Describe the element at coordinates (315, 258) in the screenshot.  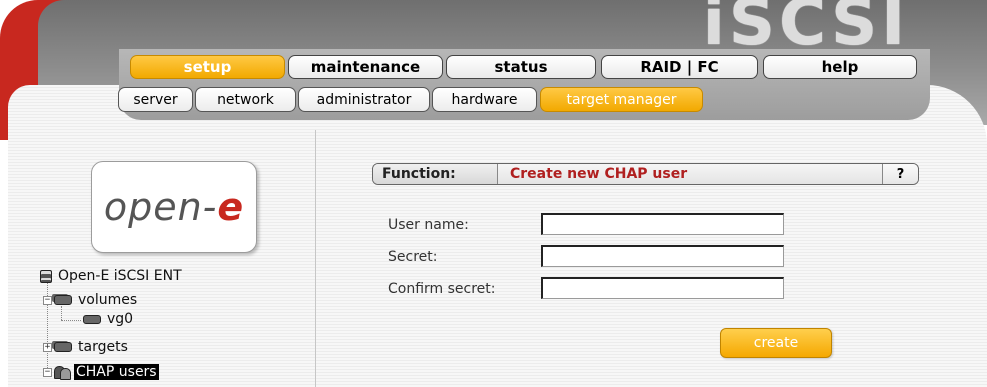
I see `panel-divider` at that location.